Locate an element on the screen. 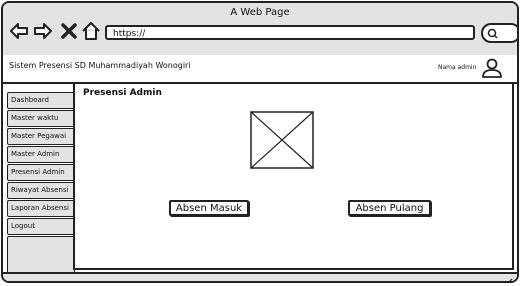 This screenshot has width=522, height=286. back-arrow-icon is located at coordinates (19, 31).